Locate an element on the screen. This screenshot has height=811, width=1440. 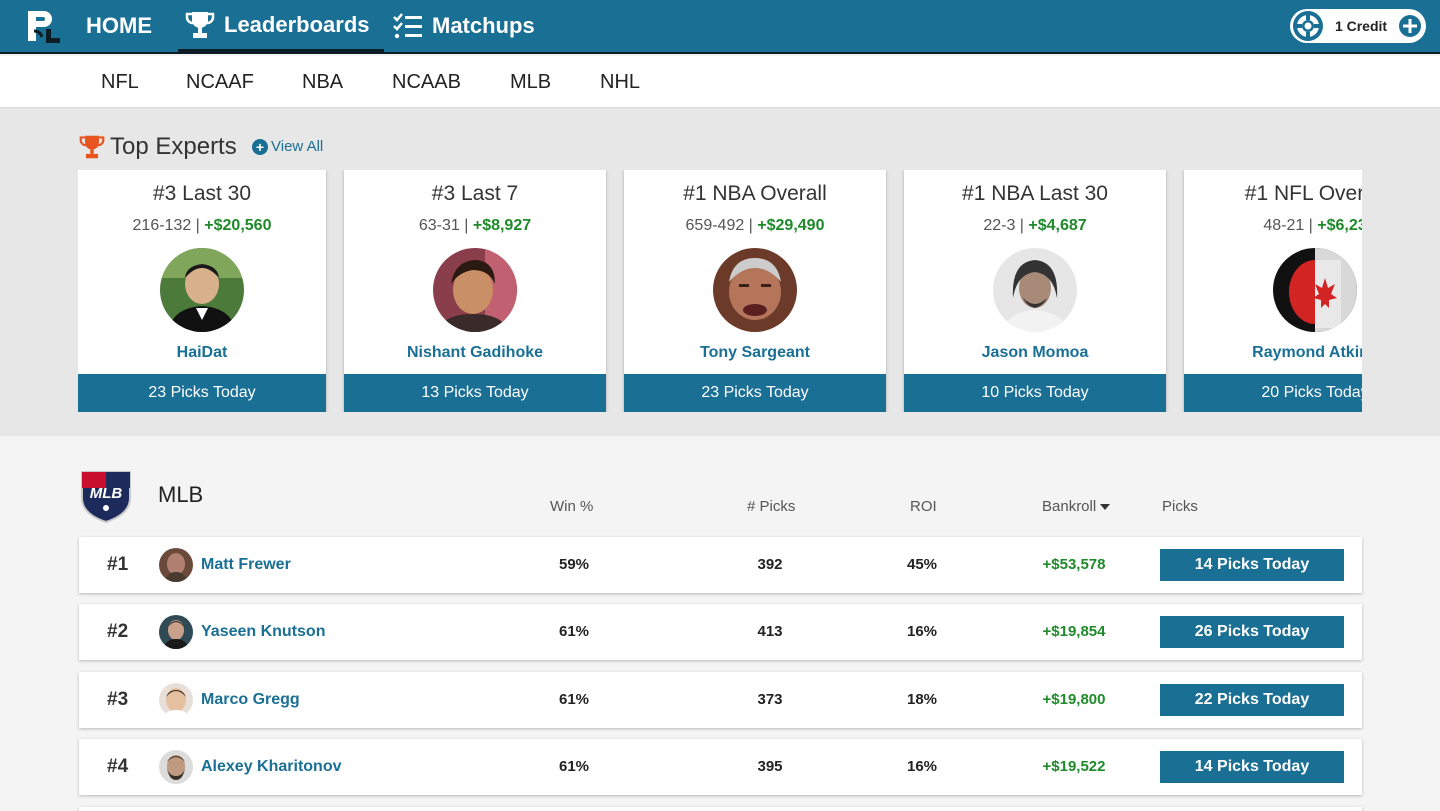
view-all-link: + View All is located at coordinates (287, 146).